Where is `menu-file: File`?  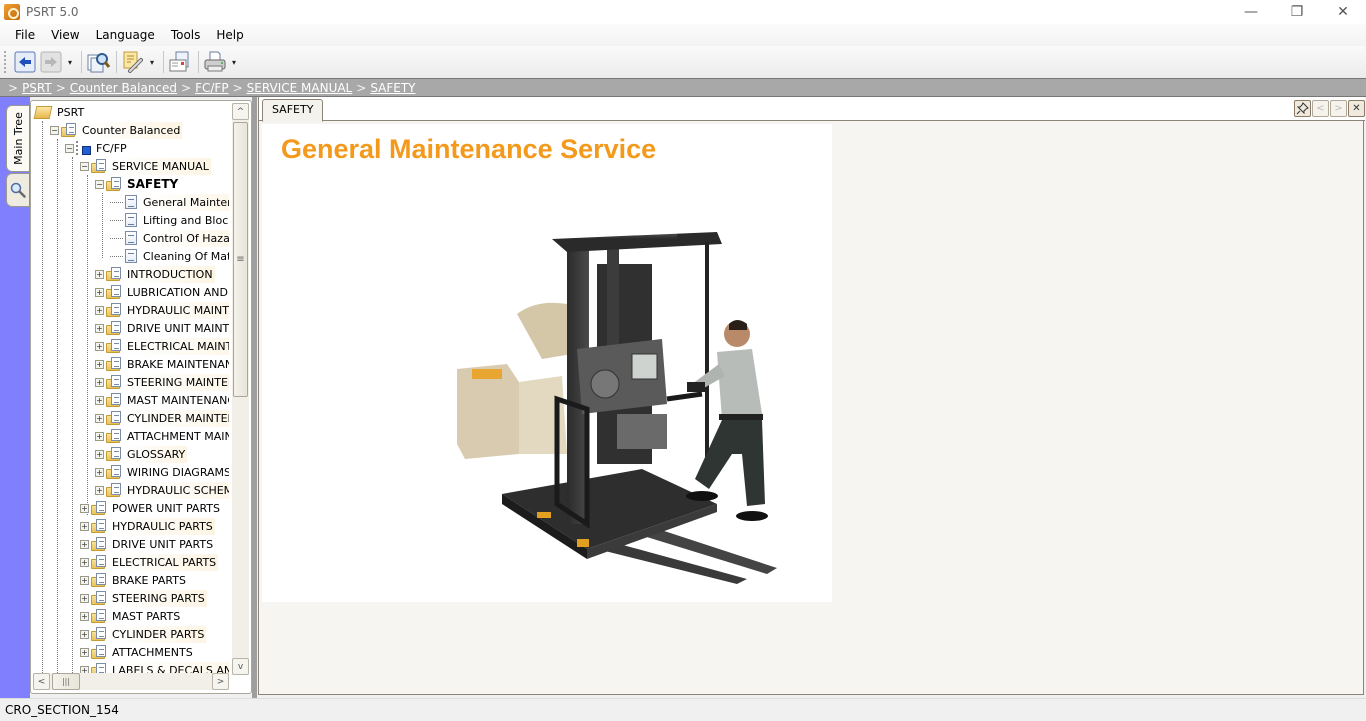 menu-file: File is located at coordinates (25, 35).